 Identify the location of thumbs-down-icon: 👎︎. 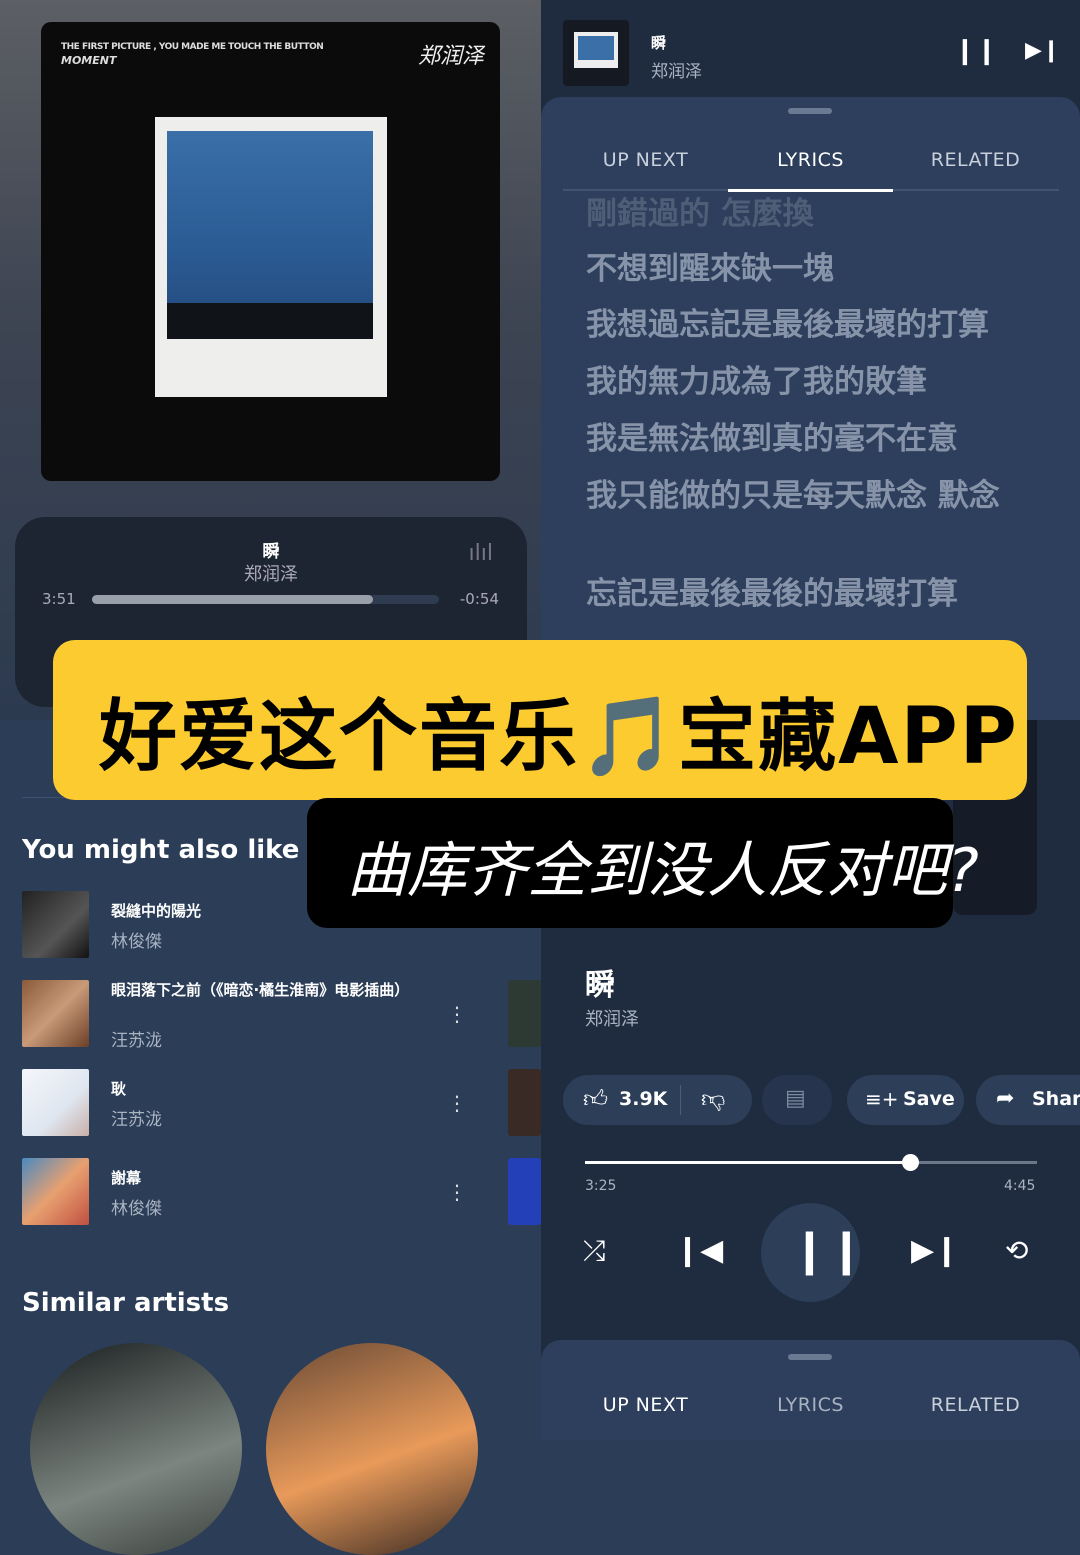
(713, 1099).